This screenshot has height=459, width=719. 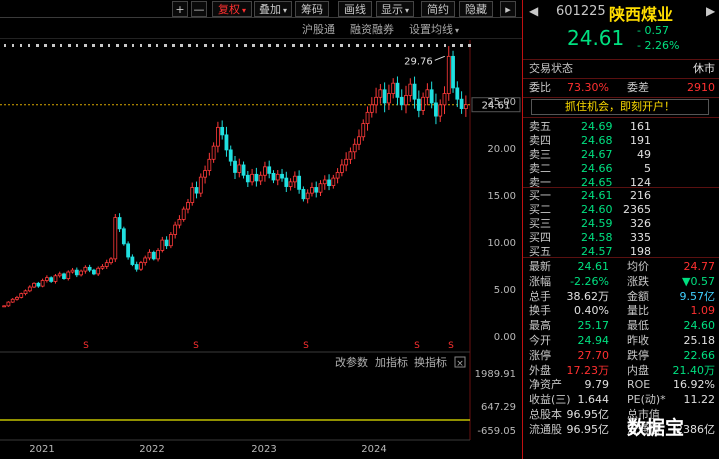 I want to click on stat-value: 16.92%, so click(x=694, y=385).